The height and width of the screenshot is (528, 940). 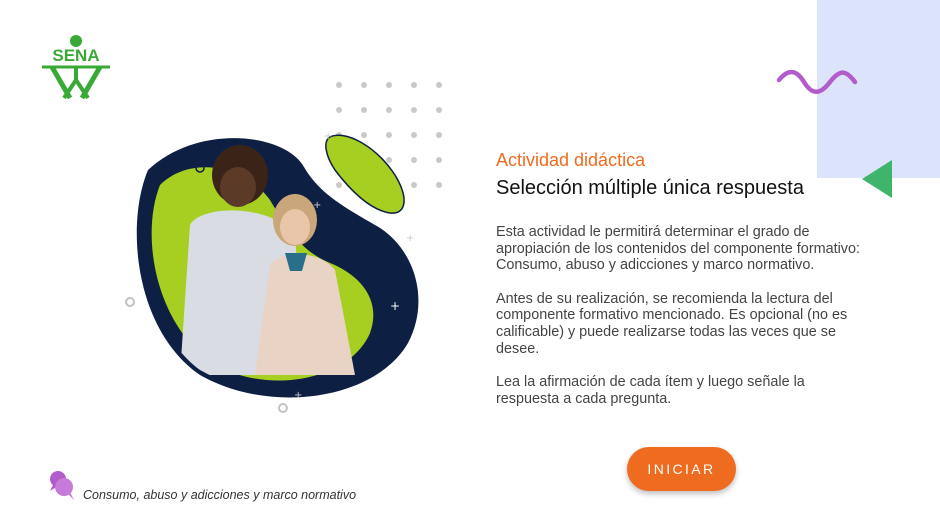 What do you see at coordinates (817, 82) in the screenshot?
I see `wave-decoration` at bounding box center [817, 82].